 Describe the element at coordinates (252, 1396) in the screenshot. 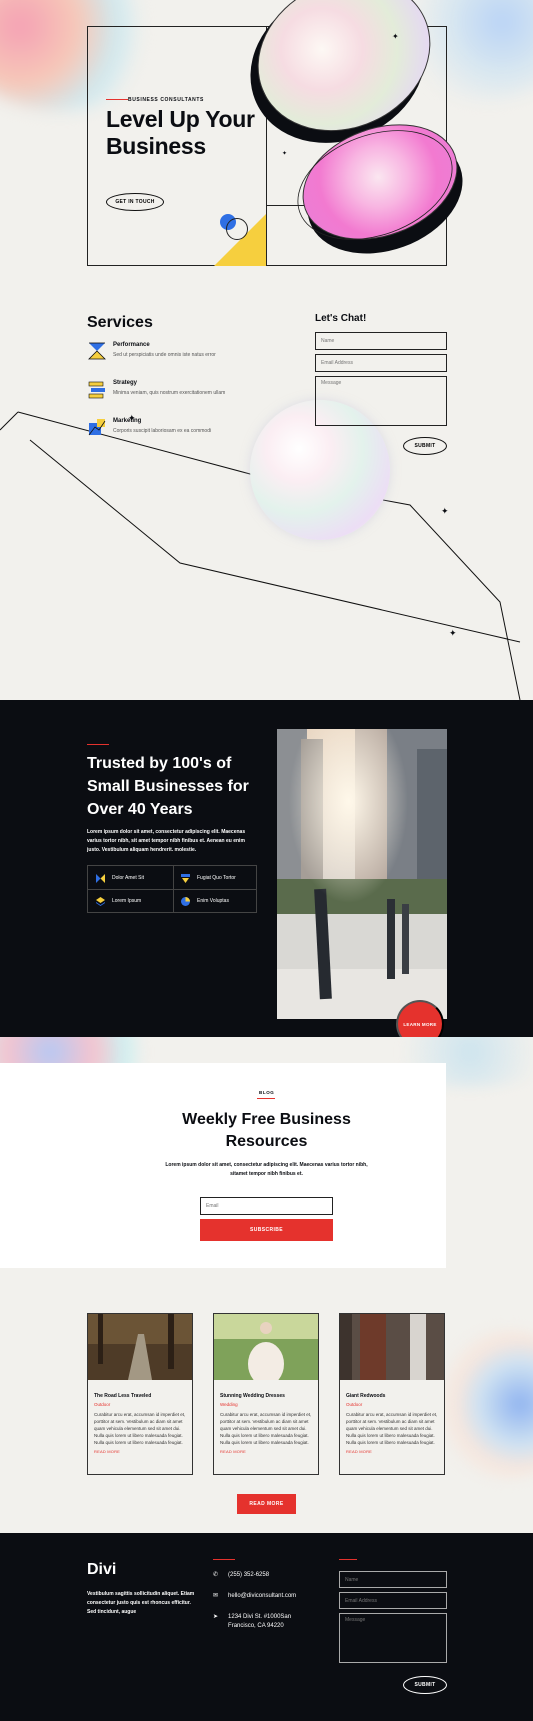

I see `post-title: Stunning Wedding Dresses` at that location.